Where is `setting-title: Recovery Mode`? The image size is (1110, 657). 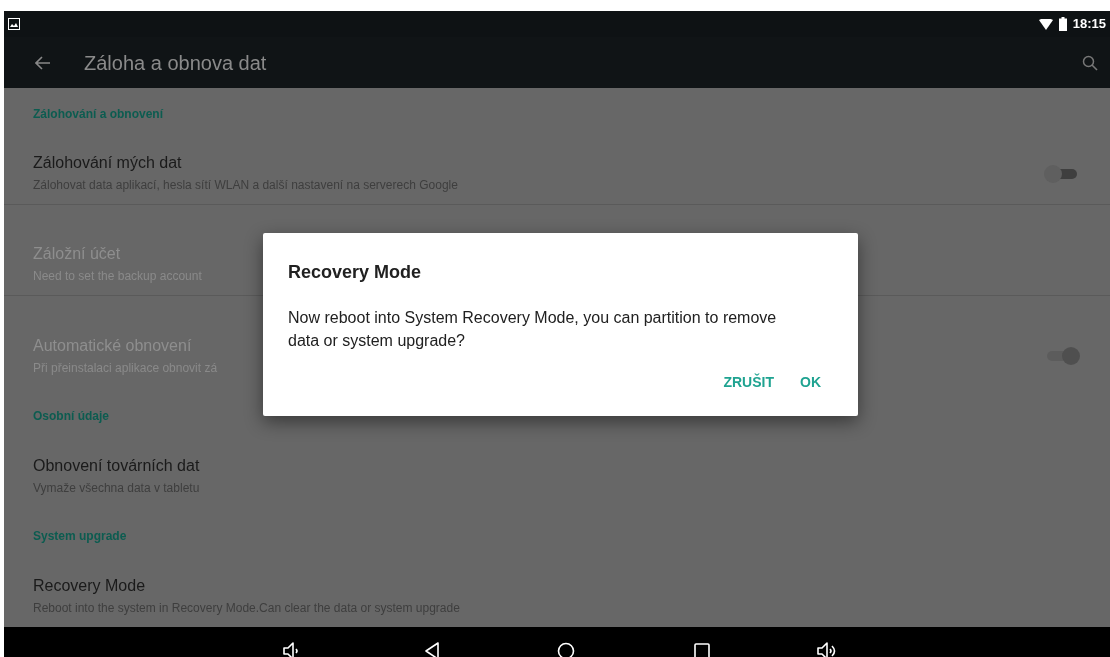
setting-title: Recovery Mode is located at coordinates (89, 585).